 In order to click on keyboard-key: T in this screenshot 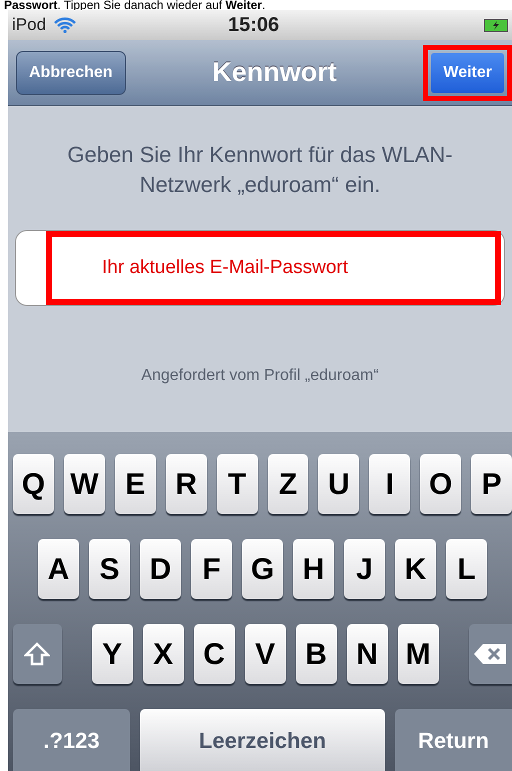, I will do `click(237, 484)`.